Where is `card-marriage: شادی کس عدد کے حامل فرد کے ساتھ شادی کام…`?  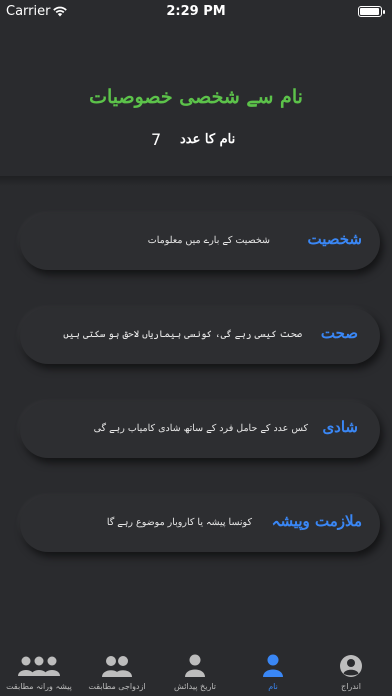 card-marriage: شادی کس عدد کے حامل فرد کے ساتھ شادی کام… is located at coordinates (200, 430).